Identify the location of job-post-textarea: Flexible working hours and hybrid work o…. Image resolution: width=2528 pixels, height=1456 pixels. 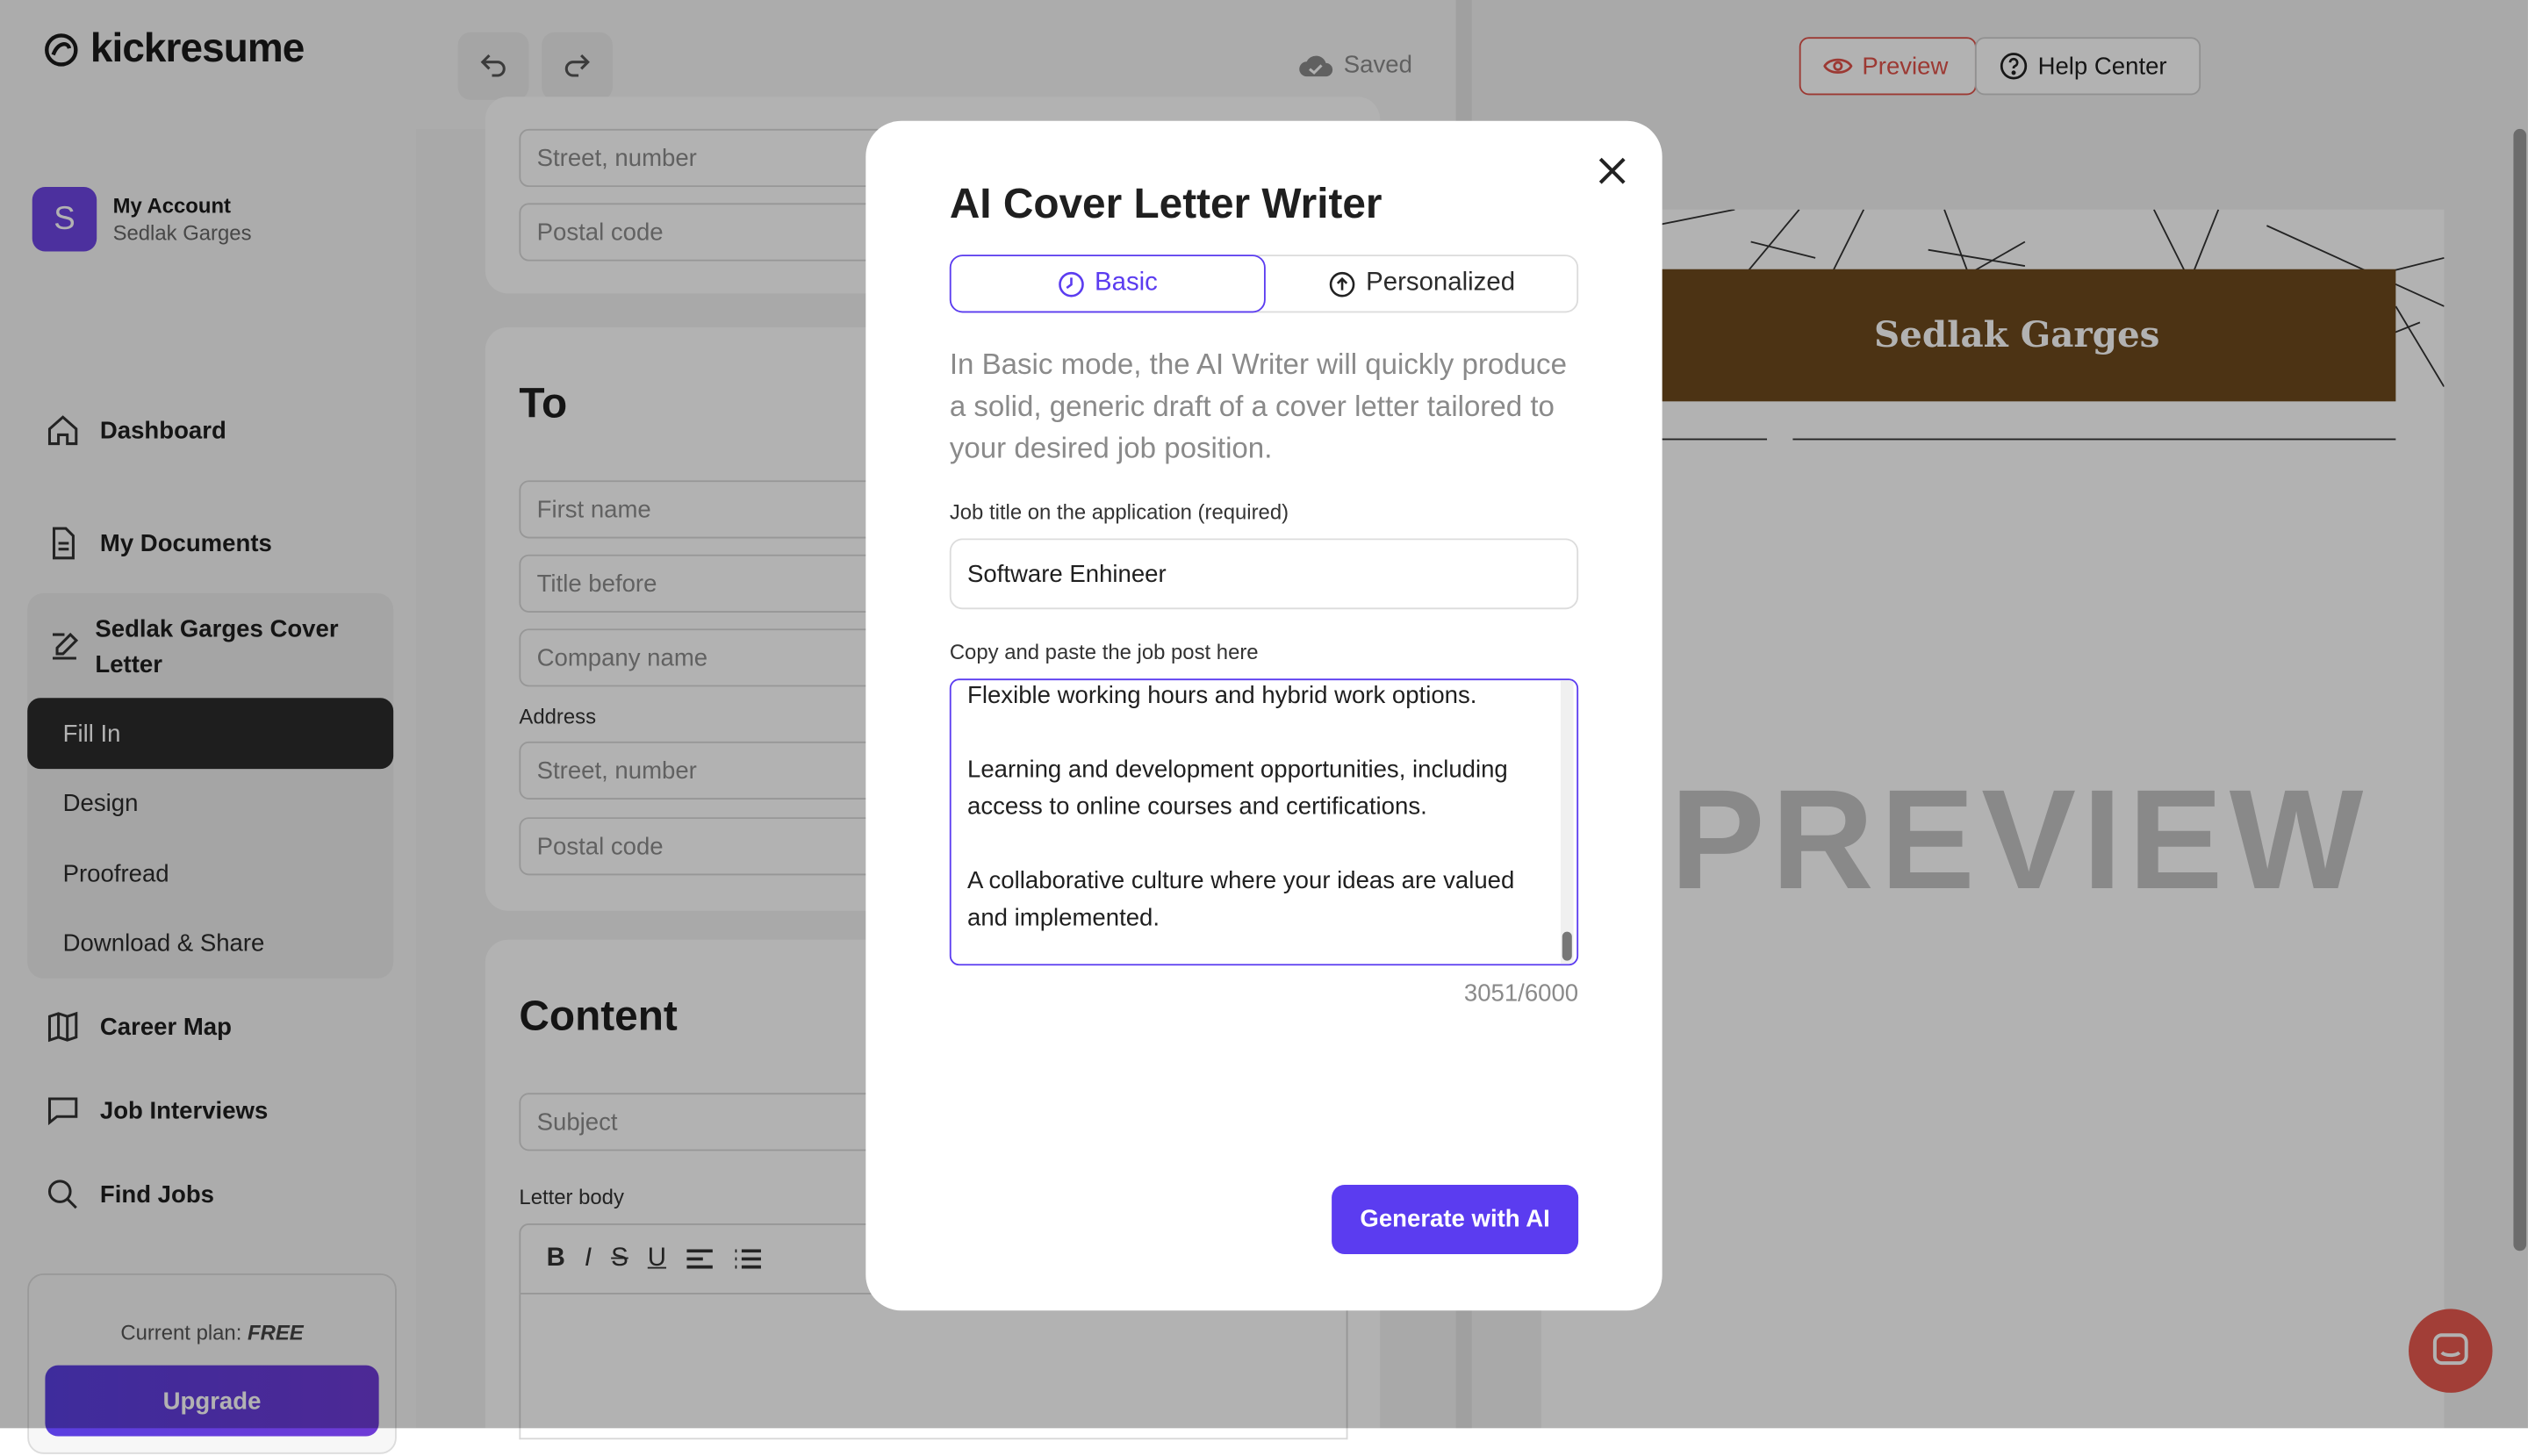
(1264, 822).